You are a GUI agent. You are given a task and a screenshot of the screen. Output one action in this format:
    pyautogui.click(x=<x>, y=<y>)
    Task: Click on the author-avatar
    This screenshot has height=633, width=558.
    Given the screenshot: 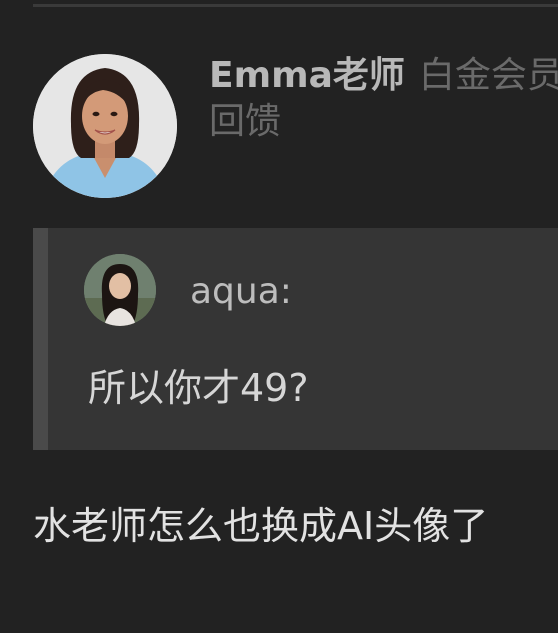 What is the action you would take?
    pyautogui.click(x=105, y=126)
    